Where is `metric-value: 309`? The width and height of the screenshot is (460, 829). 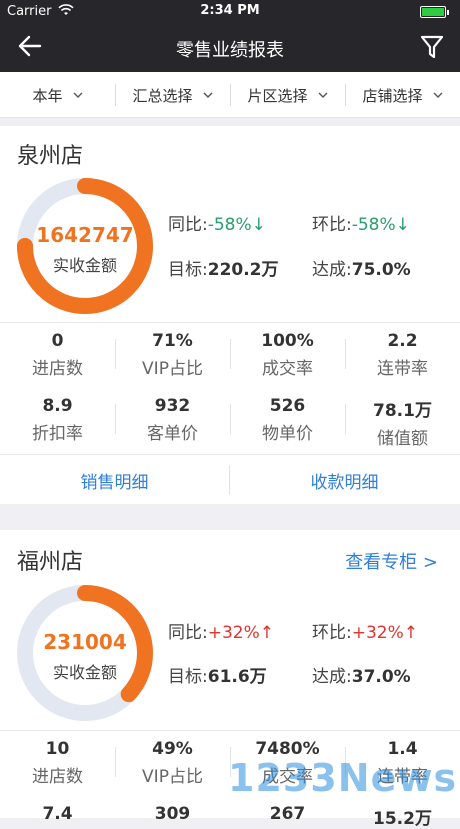
metric-value: 309 is located at coordinates (172, 814).